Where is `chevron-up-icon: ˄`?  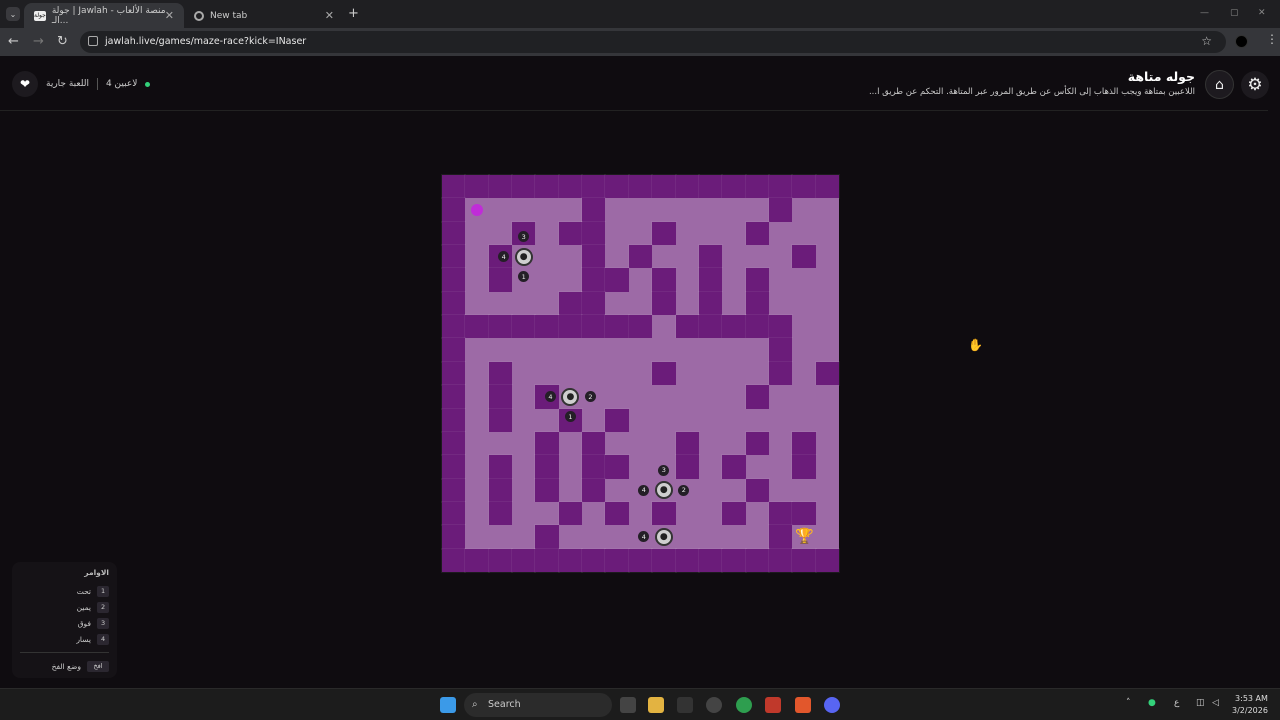
chevron-up-icon: ˄ is located at coordinates (1128, 703).